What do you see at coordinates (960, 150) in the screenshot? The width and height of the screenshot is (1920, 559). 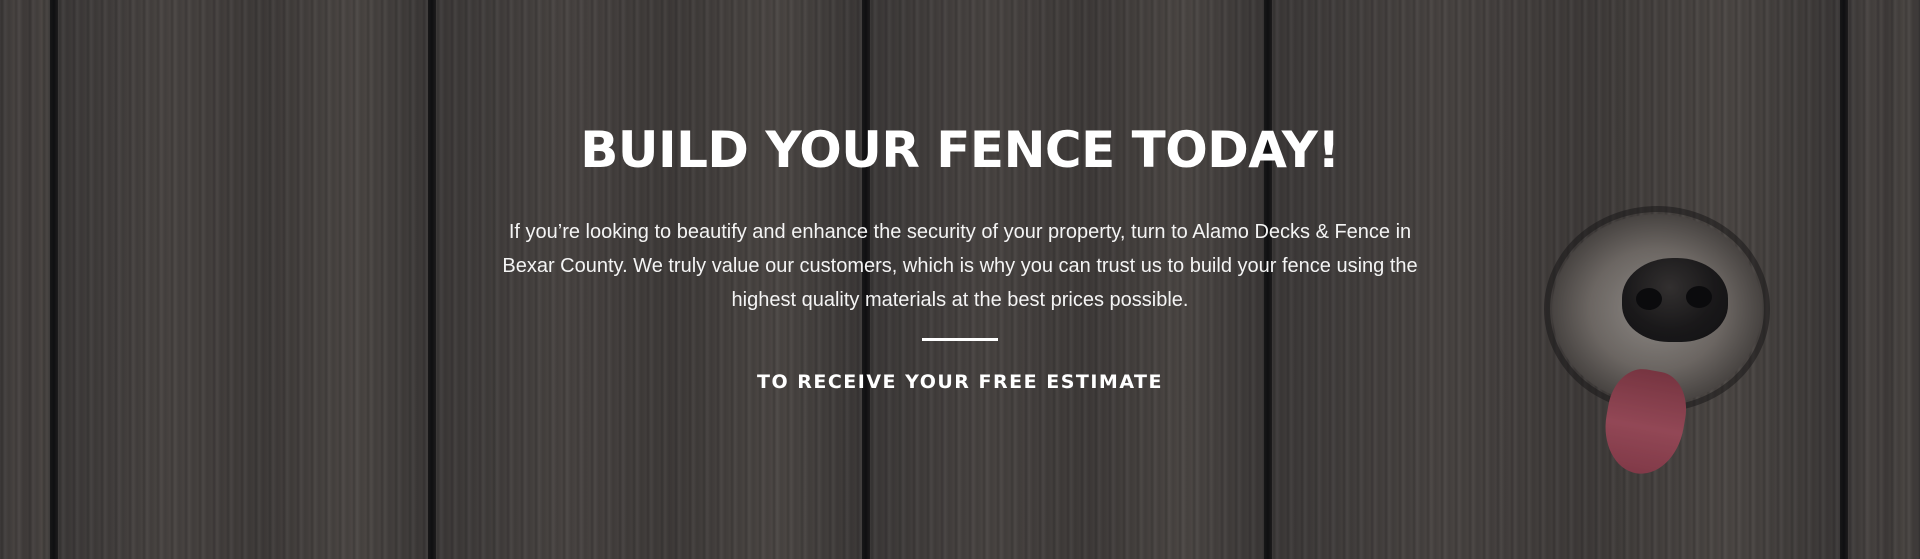 I see `hero-title: BUILD YOUR FENCE TODAY!` at bounding box center [960, 150].